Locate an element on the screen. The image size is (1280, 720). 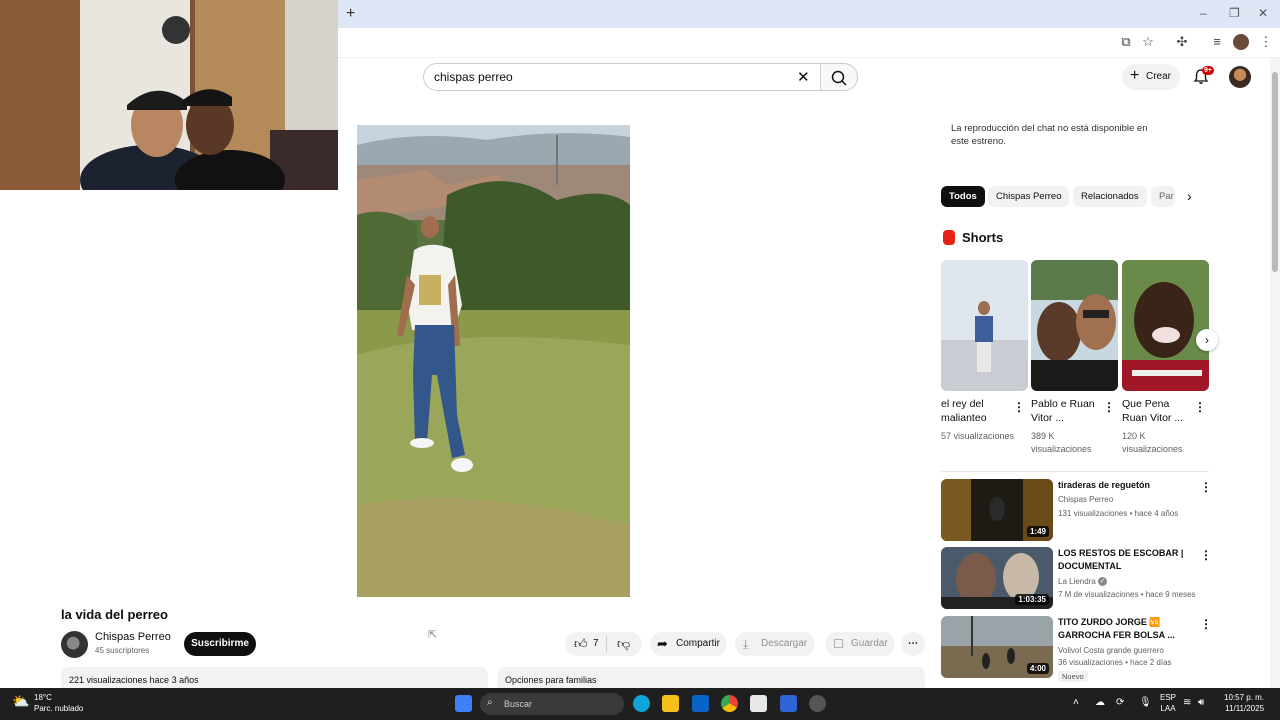
create-label: Crear is located at coordinates (1158, 76).